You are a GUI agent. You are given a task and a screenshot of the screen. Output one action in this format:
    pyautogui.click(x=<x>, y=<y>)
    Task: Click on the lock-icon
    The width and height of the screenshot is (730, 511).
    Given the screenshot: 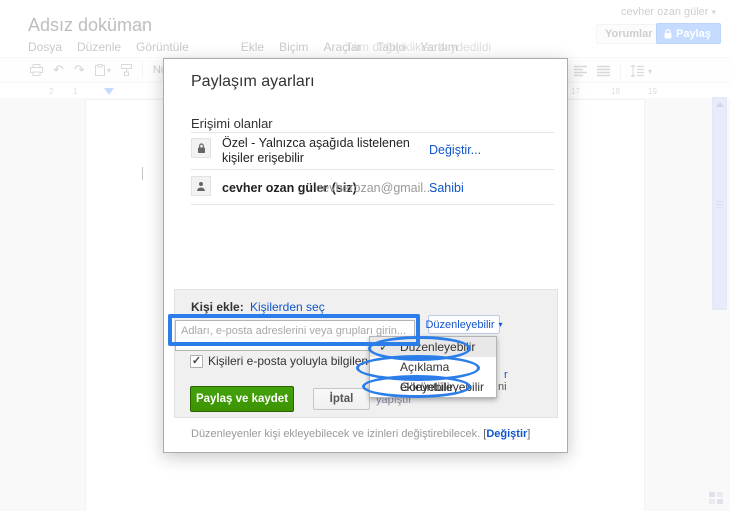 What is the action you would take?
    pyautogui.click(x=201, y=148)
    